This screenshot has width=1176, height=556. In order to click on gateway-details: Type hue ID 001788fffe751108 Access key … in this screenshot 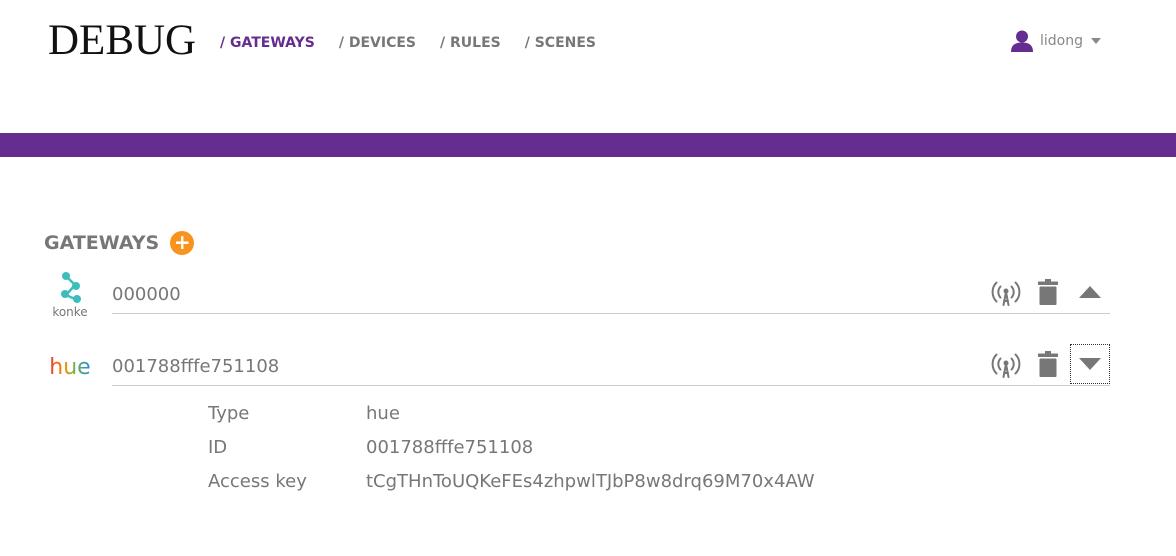, I will do `click(511, 447)`.